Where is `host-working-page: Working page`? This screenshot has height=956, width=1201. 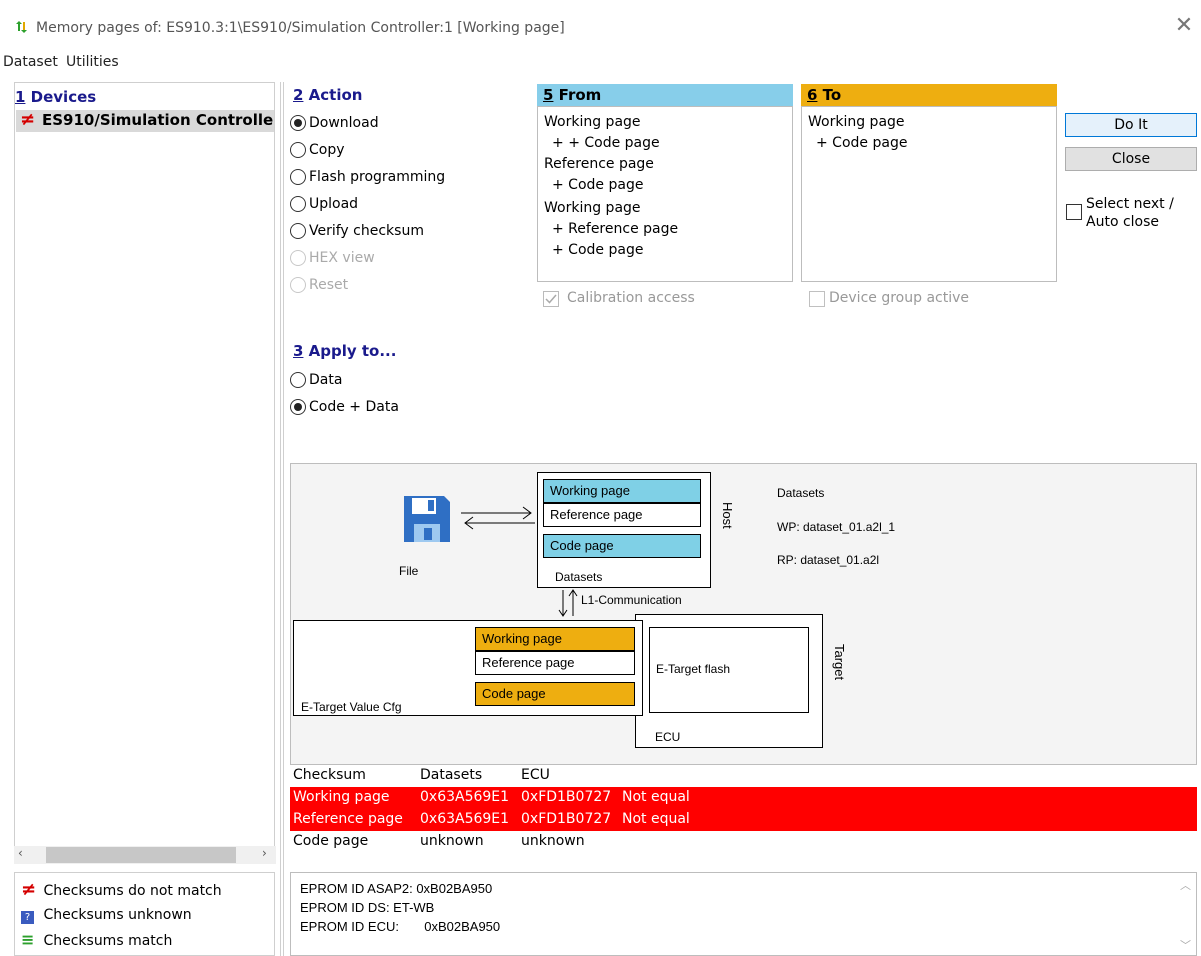 host-working-page: Working page is located at coordinates (622, 491).